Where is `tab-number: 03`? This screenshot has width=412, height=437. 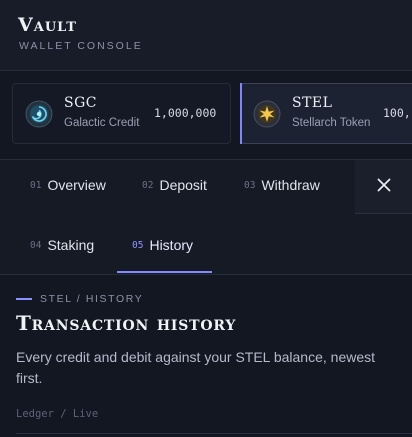
tab-number: 03 is located at coordinates (250, 185).